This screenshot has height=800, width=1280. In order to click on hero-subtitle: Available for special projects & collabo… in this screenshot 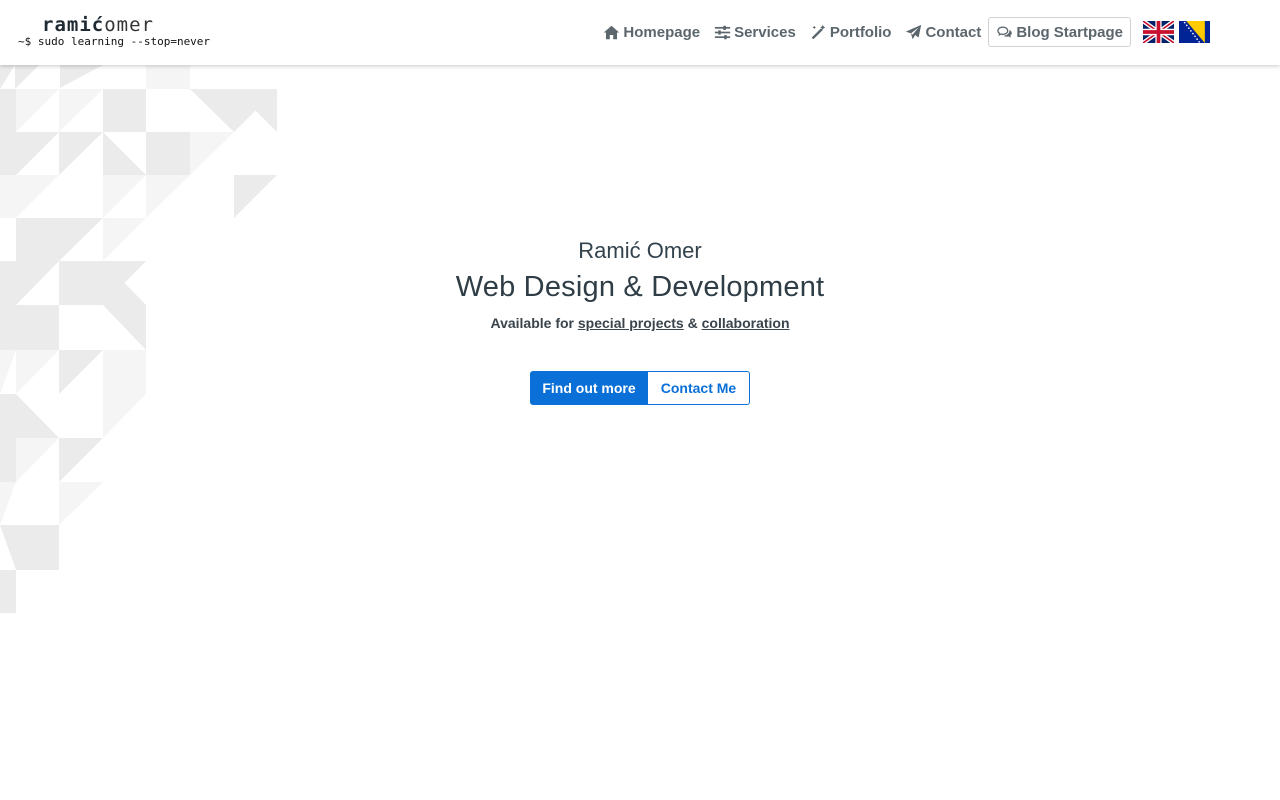, I will do `click(640, 323)`.